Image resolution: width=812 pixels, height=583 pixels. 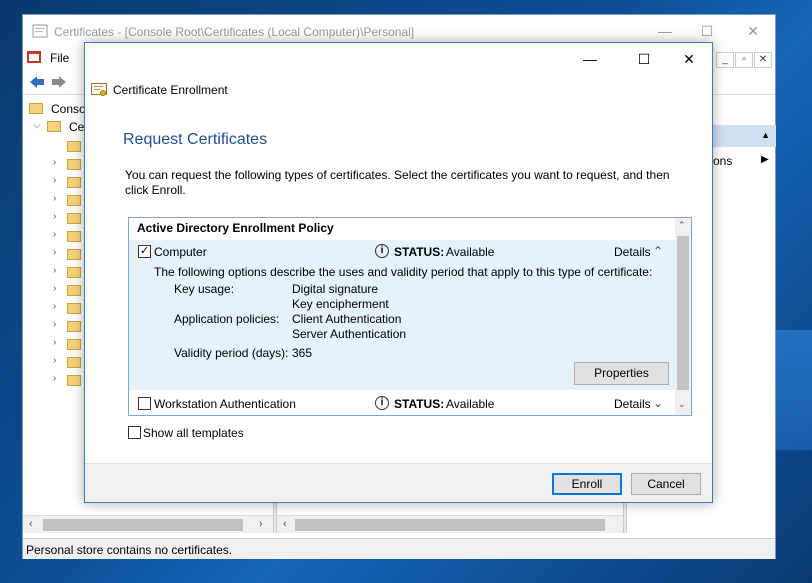 I want to click on statusbar: Personal store contains no certificates., so click(x=399, y=548).